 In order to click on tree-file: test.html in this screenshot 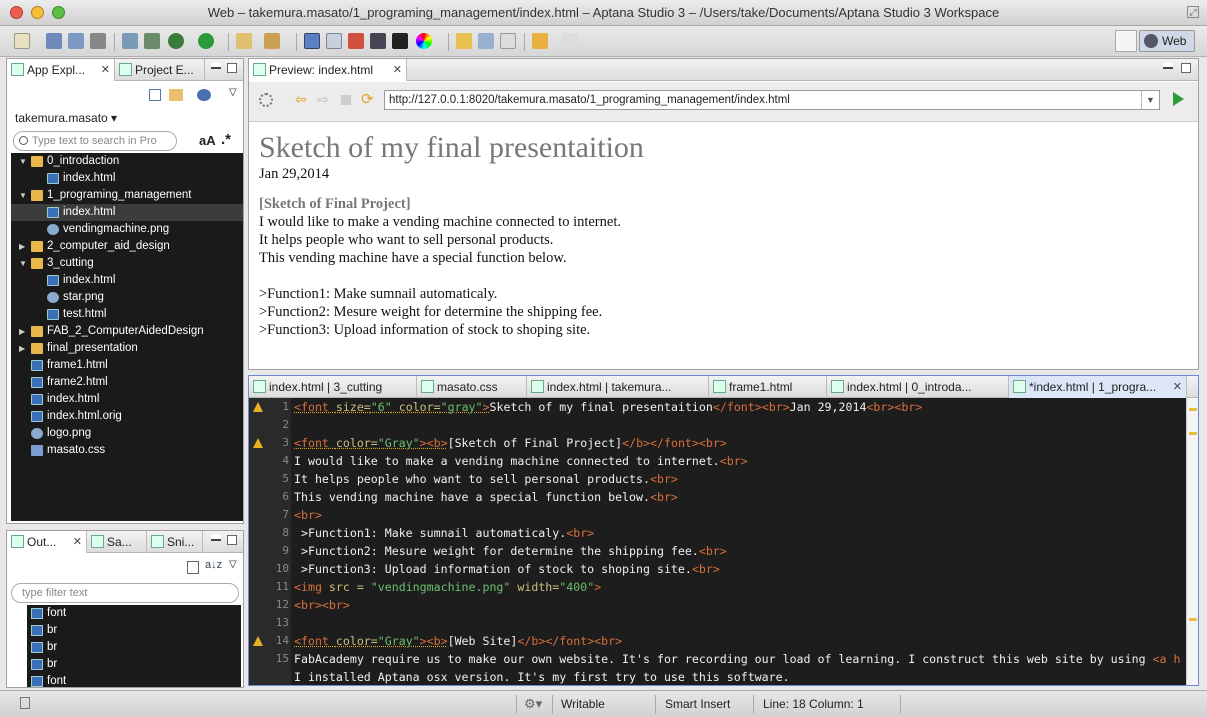, I will do `click(127, 314)`.